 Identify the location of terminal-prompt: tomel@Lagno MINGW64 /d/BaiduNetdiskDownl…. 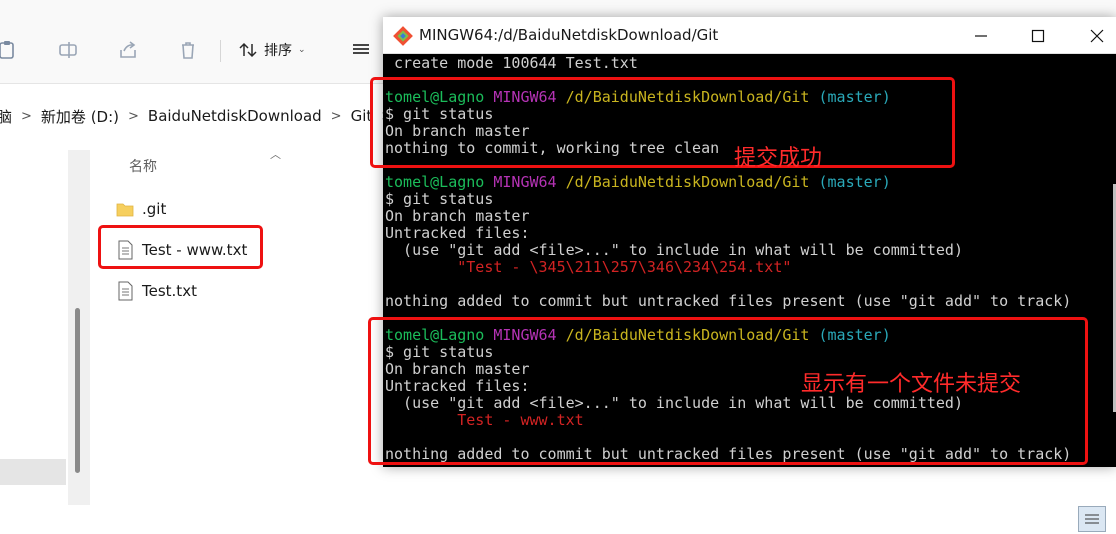
(638, 182).